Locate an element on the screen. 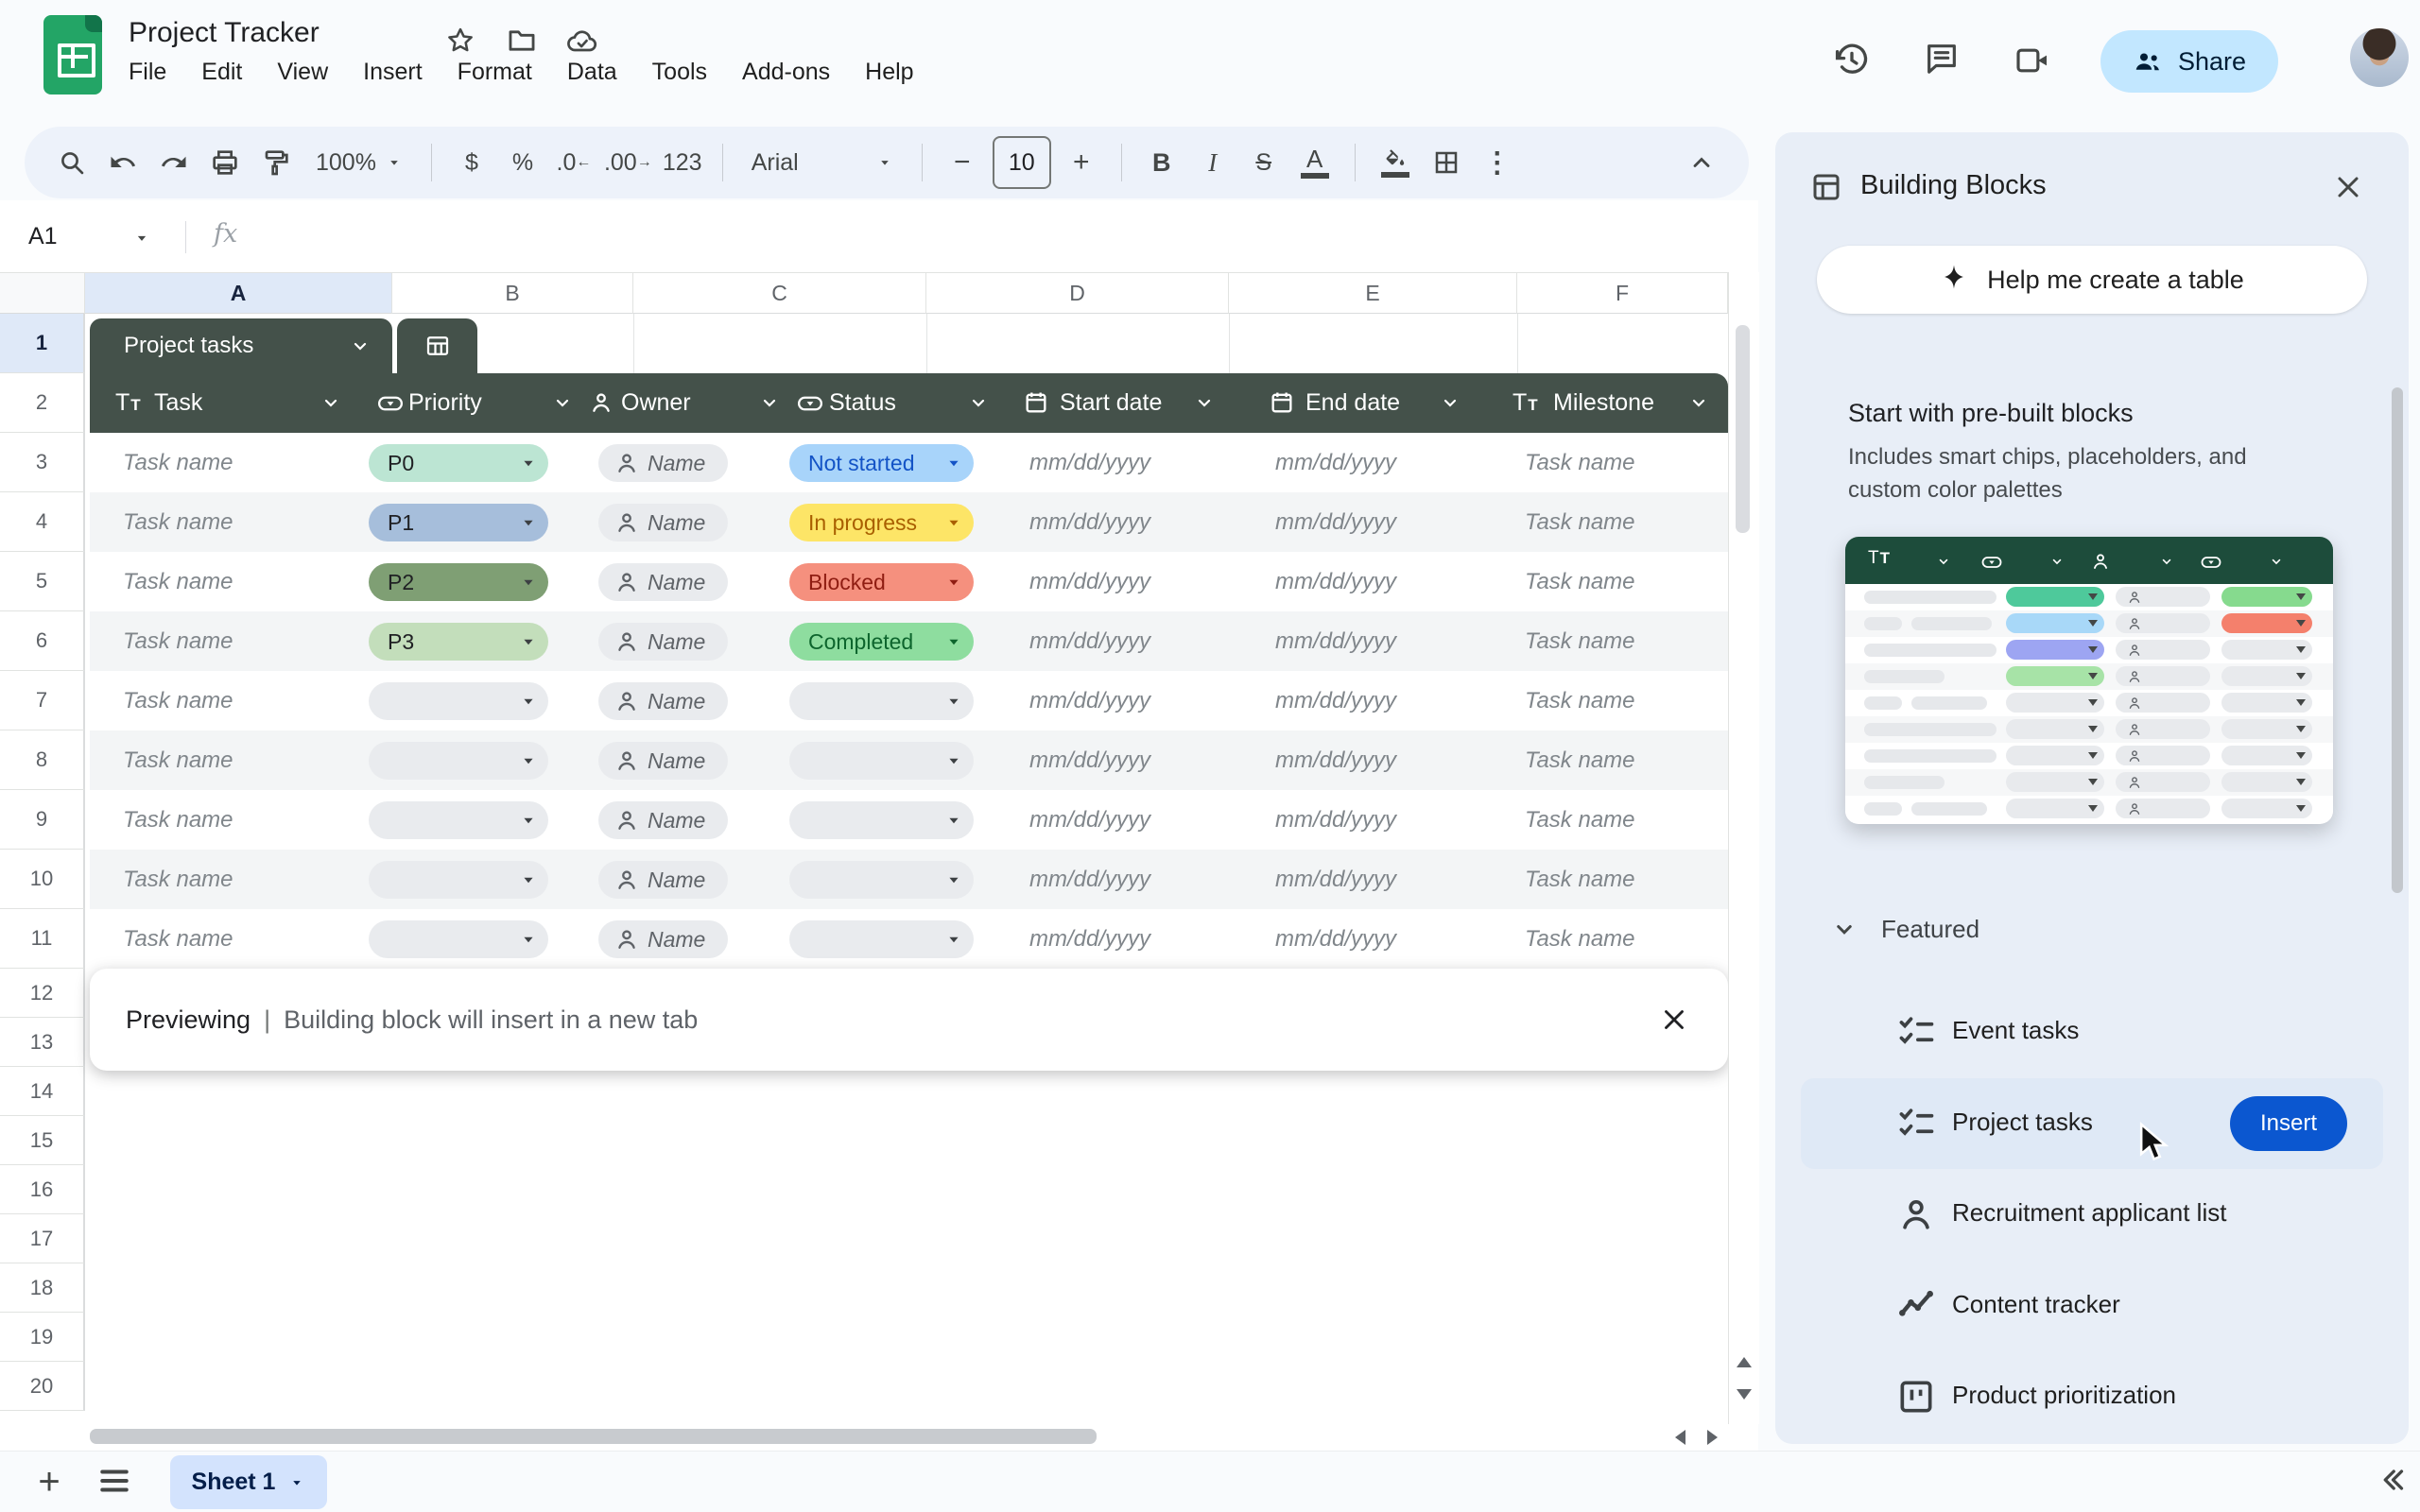 The image size is (2420, 1512). priority-chip: P0 is located at coordinates (458, 463).